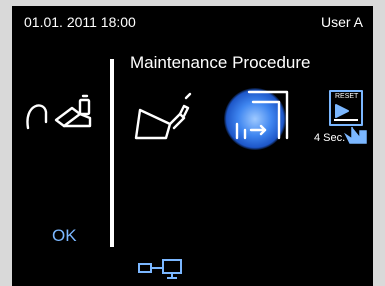  What do you see at coordinates (257, 119) in the screenshot?
I see `flush-procedure-icon` at bounding box center [257, 119].